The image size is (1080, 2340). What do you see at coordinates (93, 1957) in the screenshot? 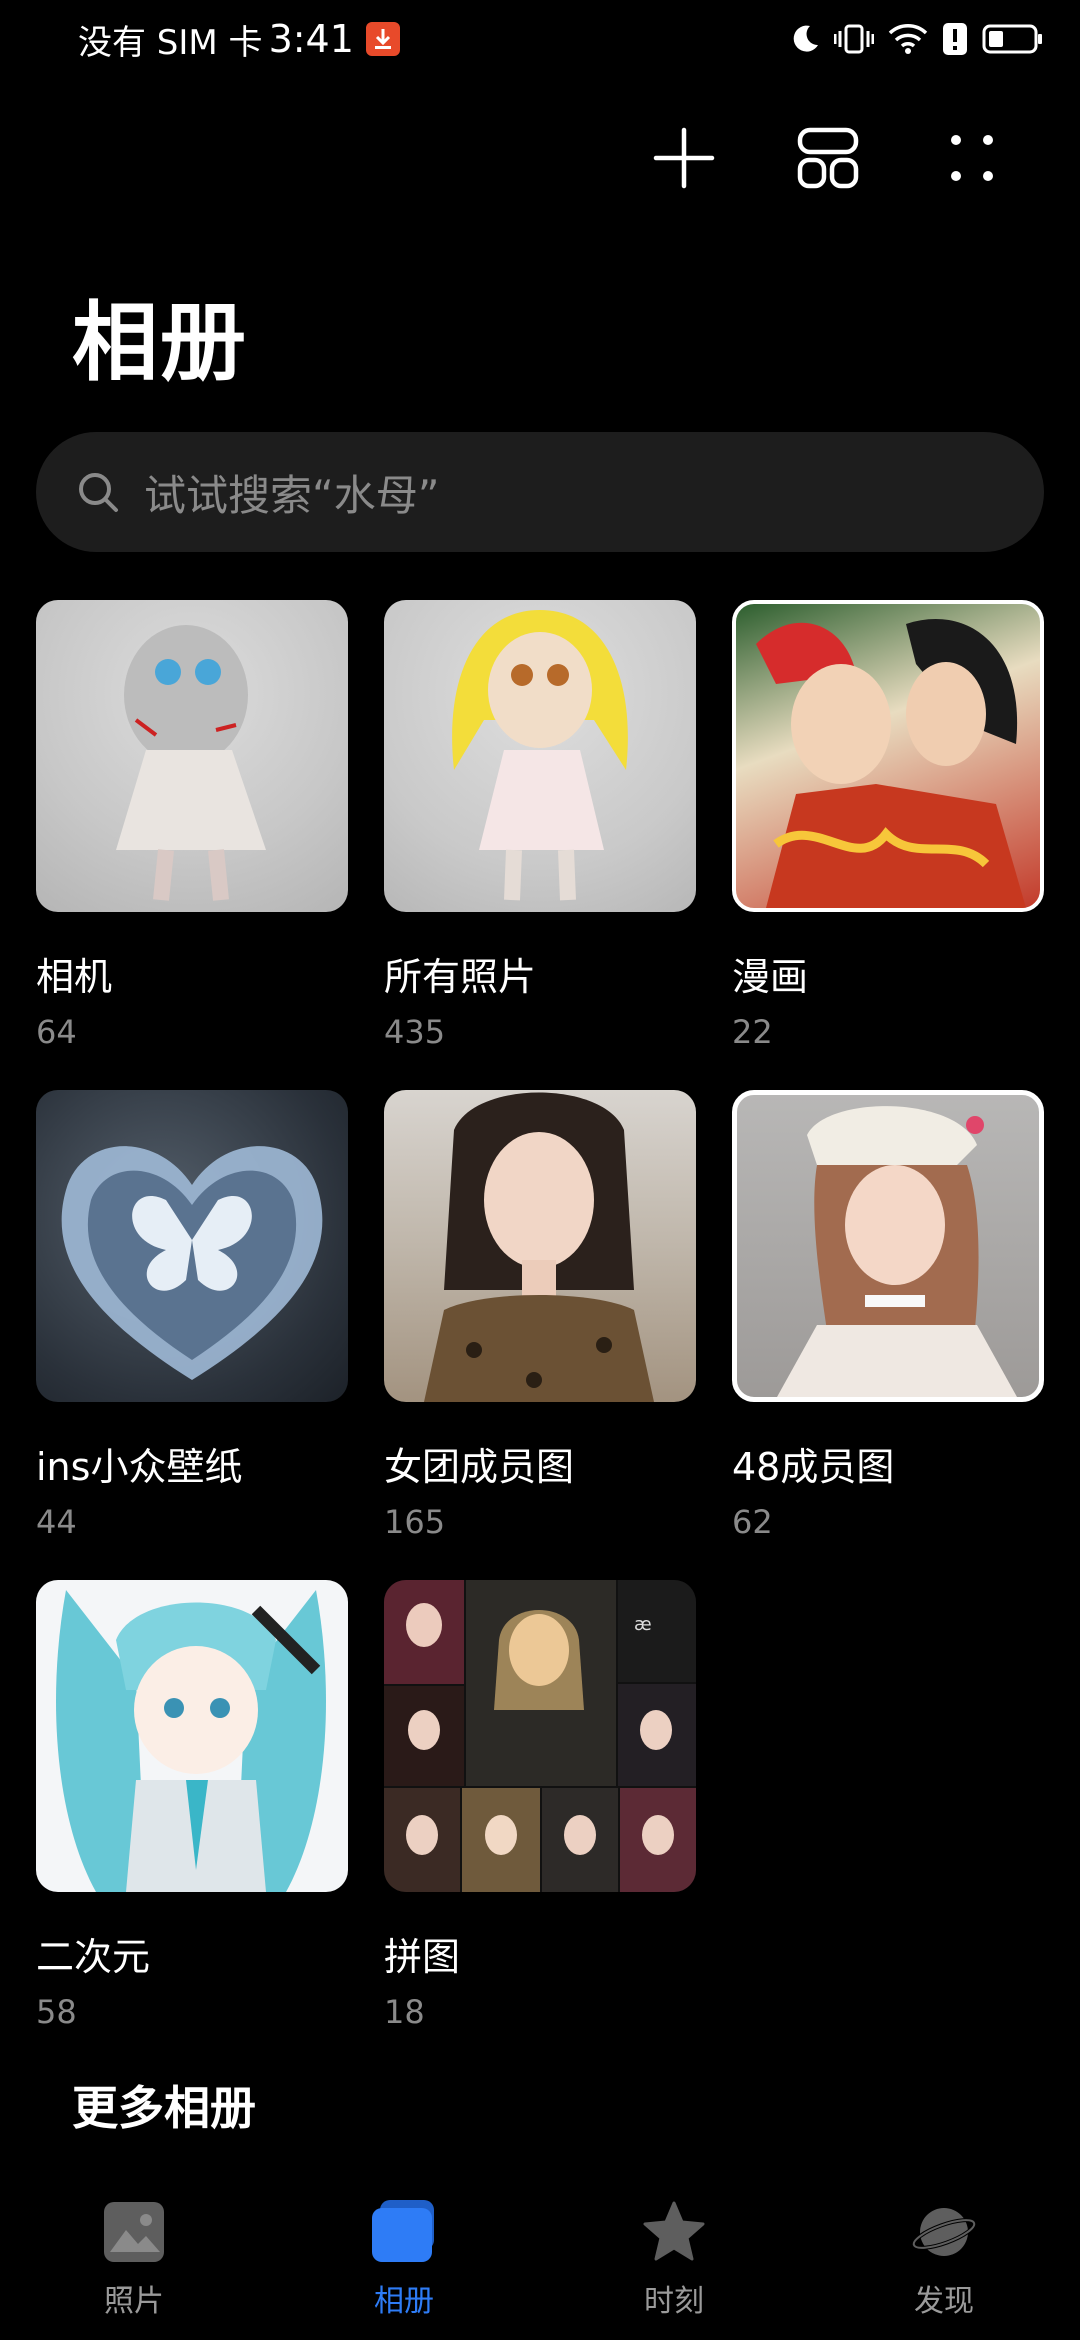
I see `album-name: 二次元` at bounding box center [93, 1957].